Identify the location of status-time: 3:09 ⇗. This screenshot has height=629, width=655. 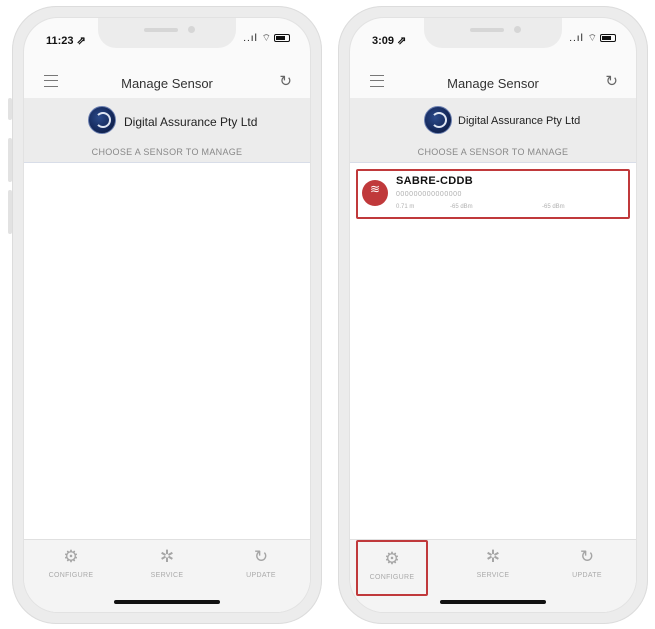
(389, 41).